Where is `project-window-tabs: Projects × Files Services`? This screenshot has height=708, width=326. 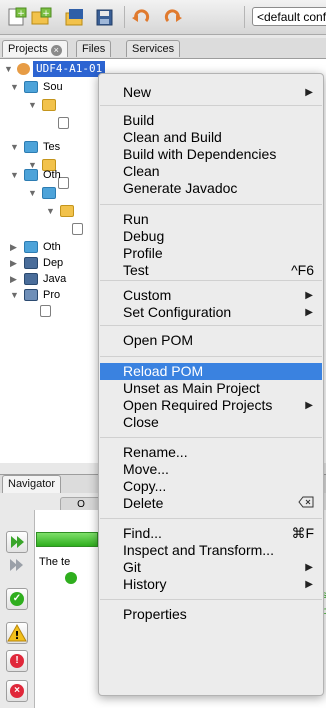 project-window-tabs: Projects × Files Services is located at coordinates (163, 48).